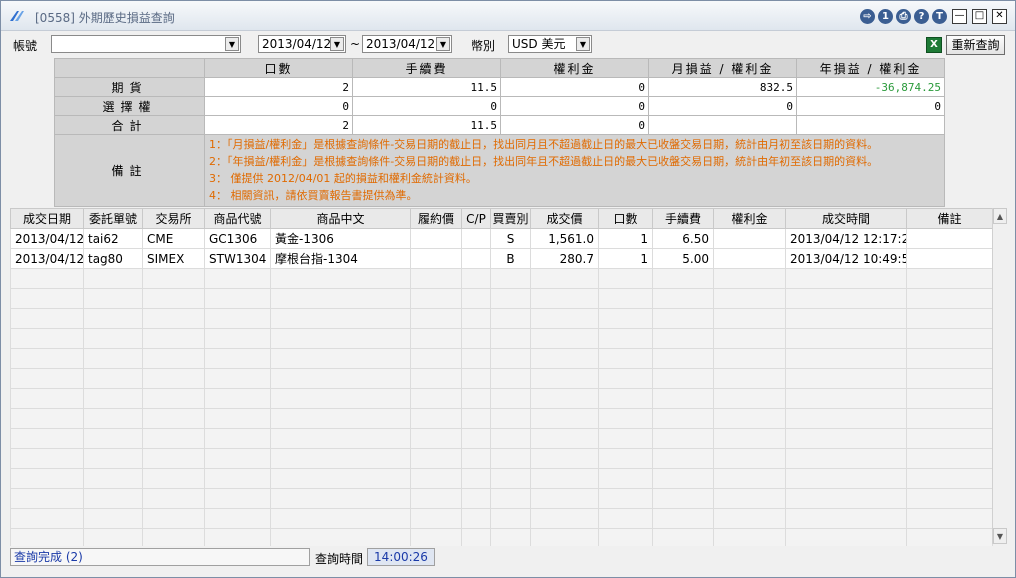 The image size is (1016, 578). I want to click on column-header: 交易所, so click(173, 218).